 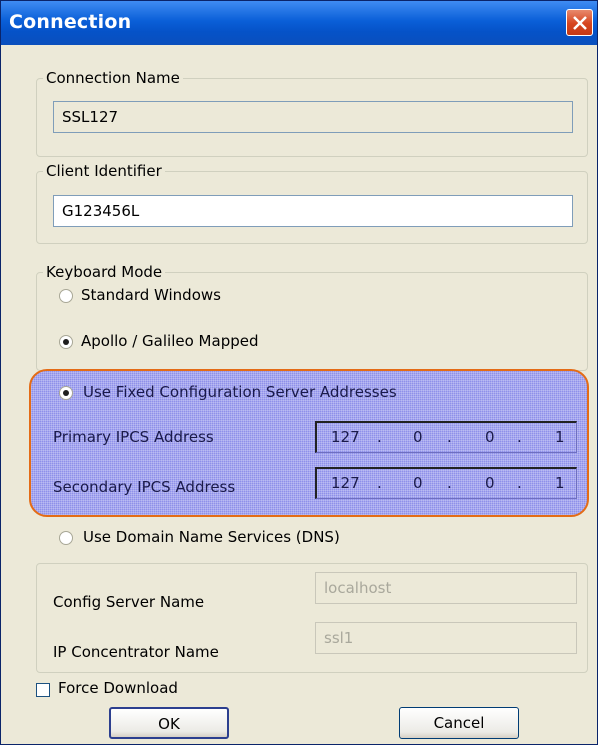 What do you see at coordinates (104, 171) in the screenshot?
I see `client-identifier-legend: Client Identifier` at bounding box center [104, 171].